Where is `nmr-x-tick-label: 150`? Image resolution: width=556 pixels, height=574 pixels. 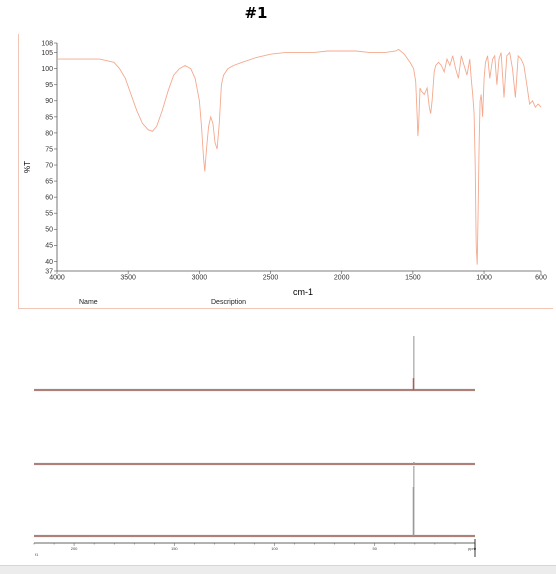
nmr-x-tick-label: 150 is located at coordinates (174, 548).